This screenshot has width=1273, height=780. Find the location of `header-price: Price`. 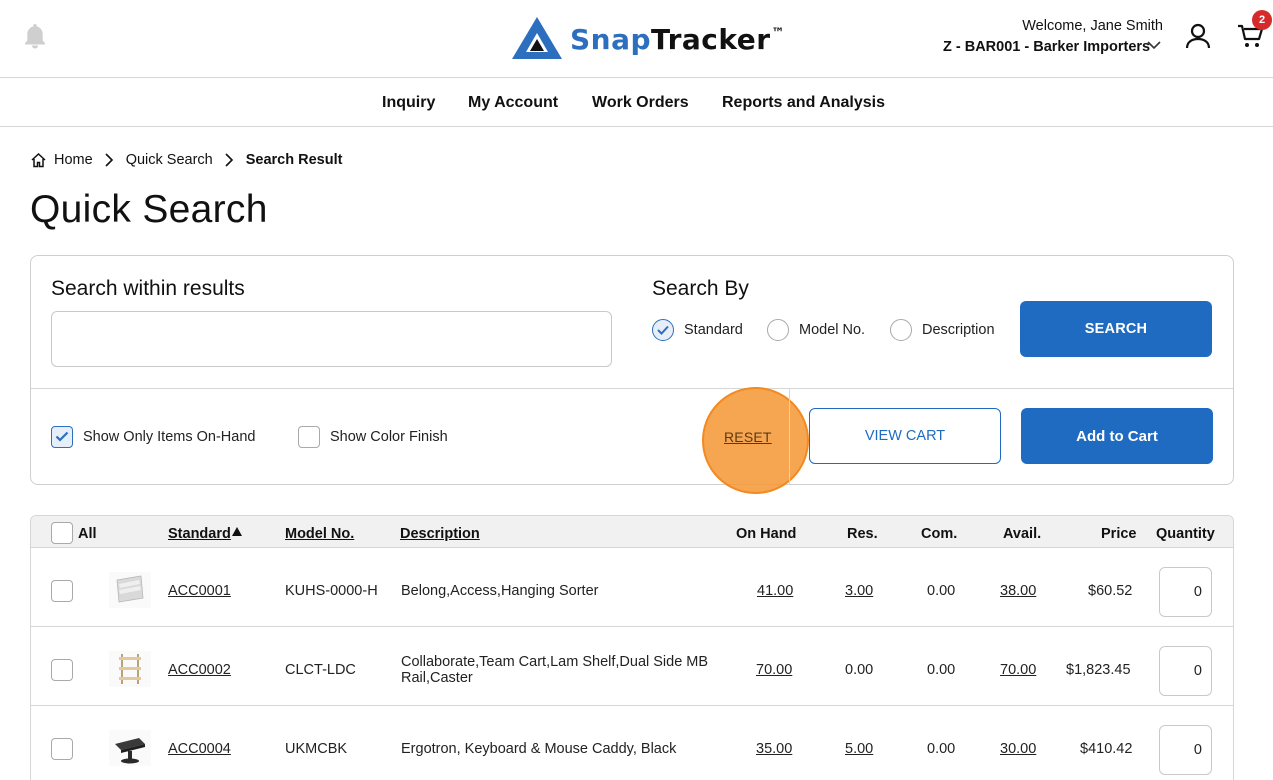

header-price: Price is located at coordinates (1119, 534).